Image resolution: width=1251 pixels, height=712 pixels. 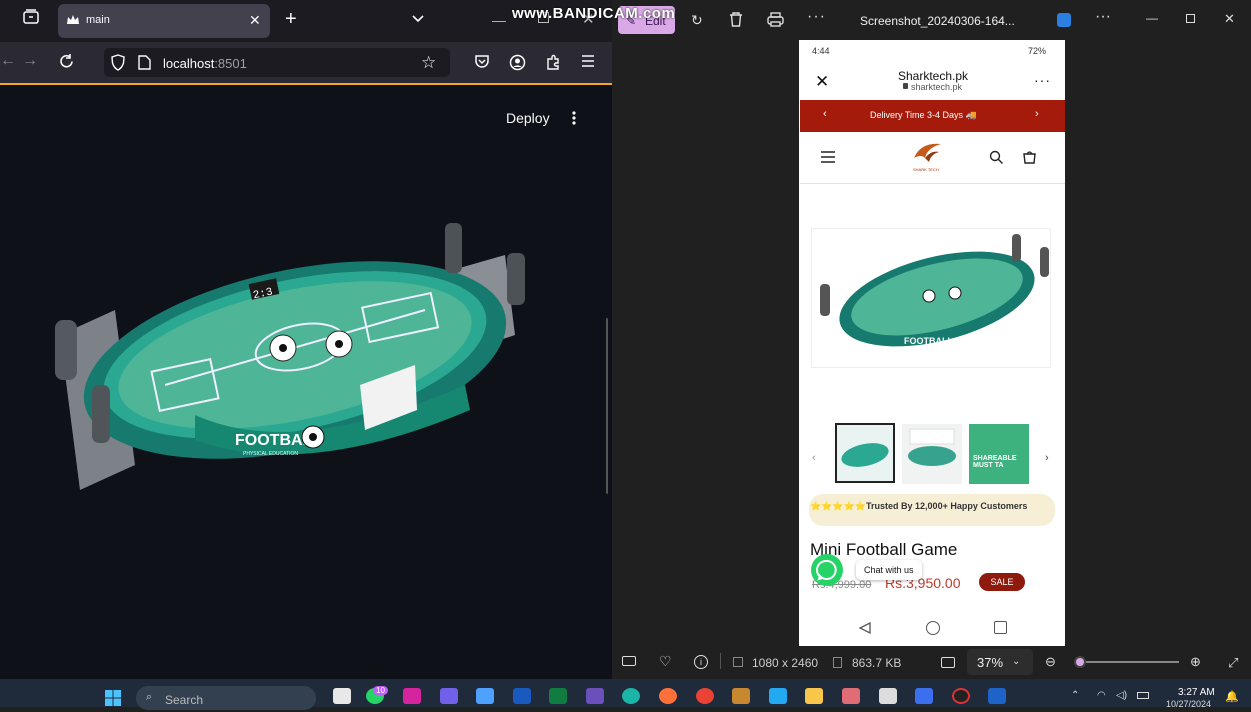 I want to click on trust-text: ⭐⭐⭐⭐⭐Trusted By 12,000+ Happy Customers, so click(x=919, y=506).